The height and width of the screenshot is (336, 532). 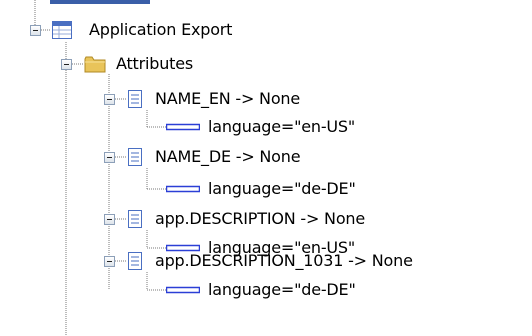 What do you see at coordinates (161, 29) in the screenshot?
I see `node-label: Application Export` at bounding box center [161, 29].